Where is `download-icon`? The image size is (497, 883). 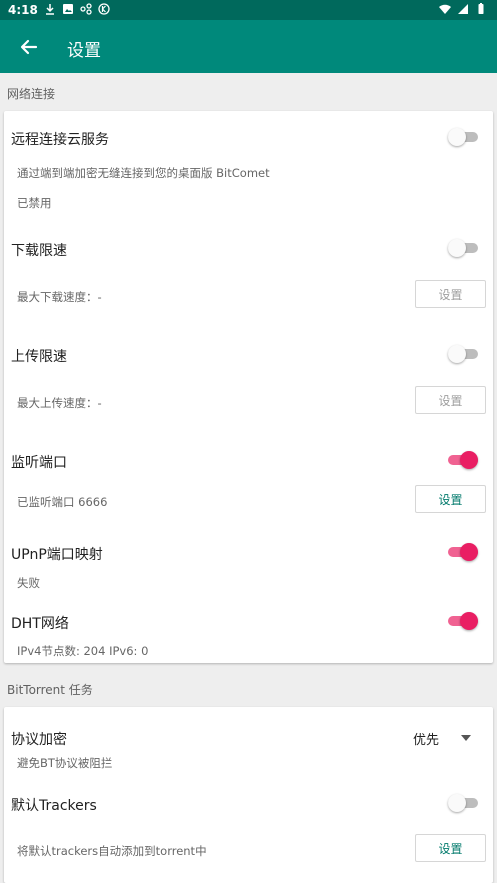 download-icon is located at coordinates (50, 9).